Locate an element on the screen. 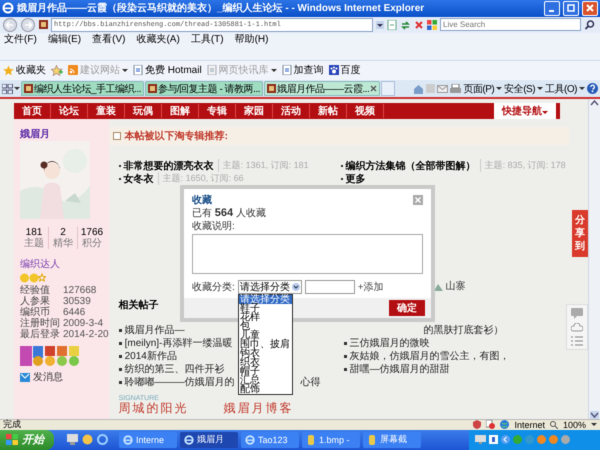 This screenshot has width=600, height=450. quick-tabs-icon is located at coordinates (7, 89).